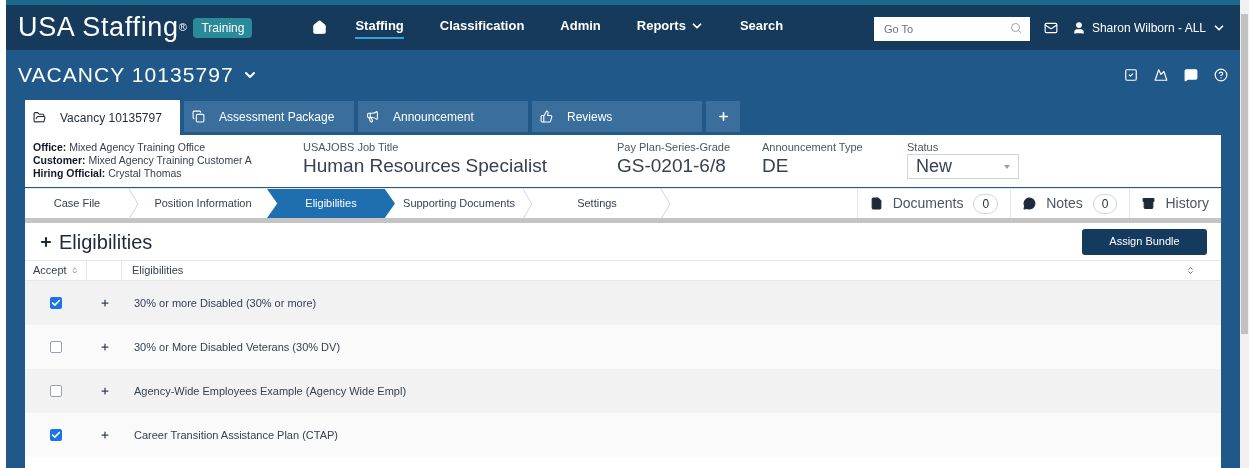  What do you see at coordinates (617, 116) in the screenshot?
I see `vacancy-tab: Reviews` at bounding box center [617, 116].